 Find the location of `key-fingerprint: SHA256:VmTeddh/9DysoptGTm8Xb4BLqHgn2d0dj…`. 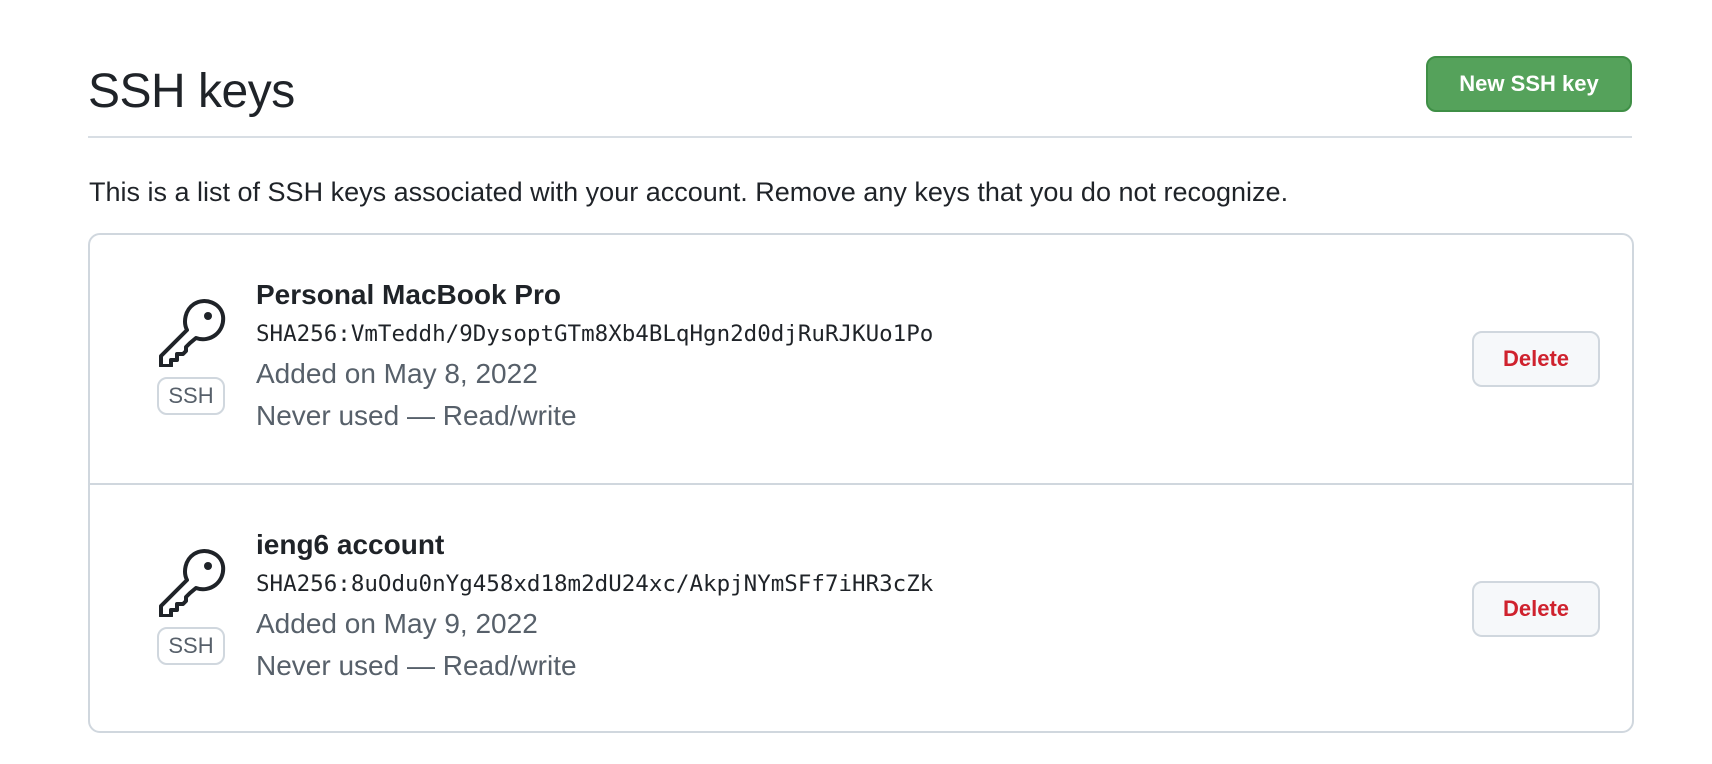

key-fingerprint: SHA256:VmTeddh/9DysoptGTm8Xb4BLqHgn2d0dj… is located at coordinates (595, 334).